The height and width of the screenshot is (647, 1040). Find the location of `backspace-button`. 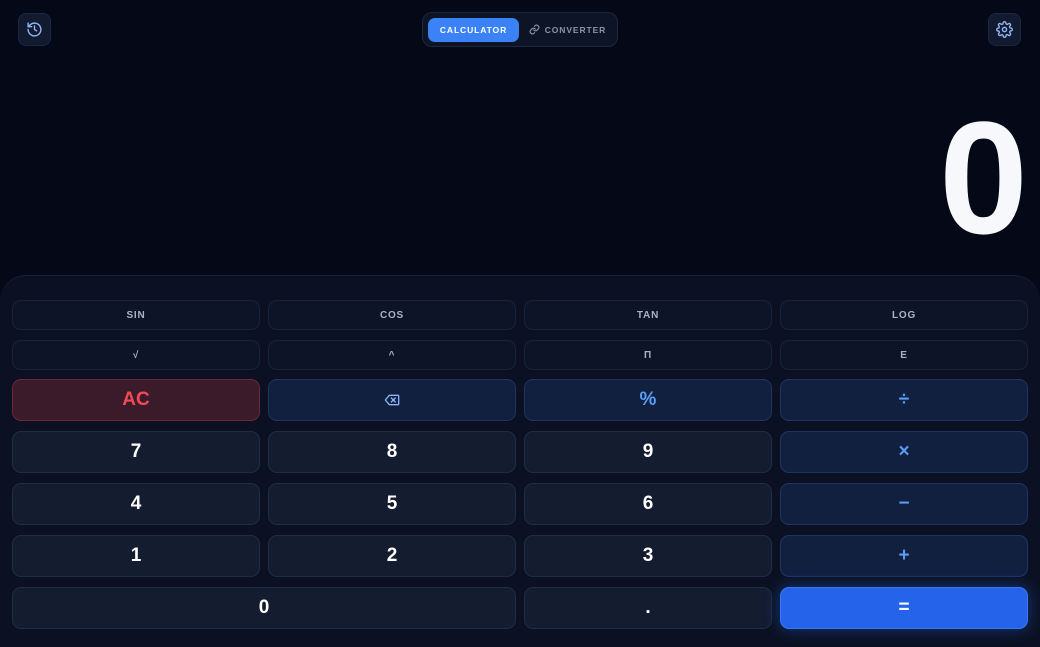

backspace-button is located at coordinates (392, 400).